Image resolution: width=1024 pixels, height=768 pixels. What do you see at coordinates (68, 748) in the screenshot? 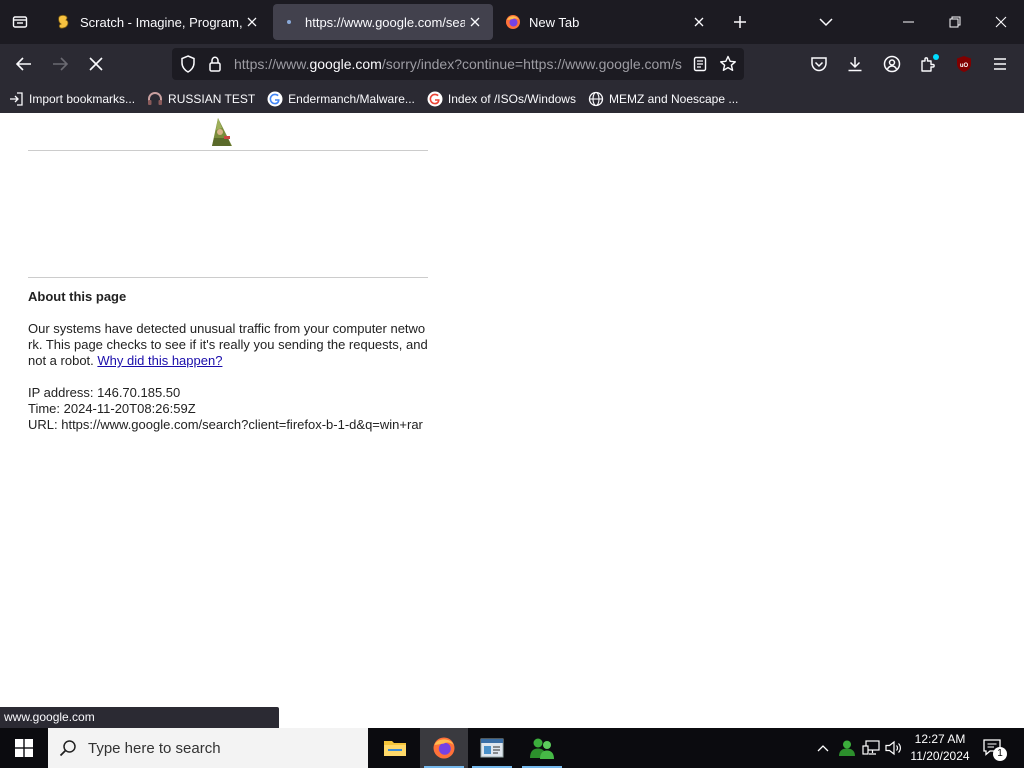
I see `search-icon` at bounding box center [68, 748].